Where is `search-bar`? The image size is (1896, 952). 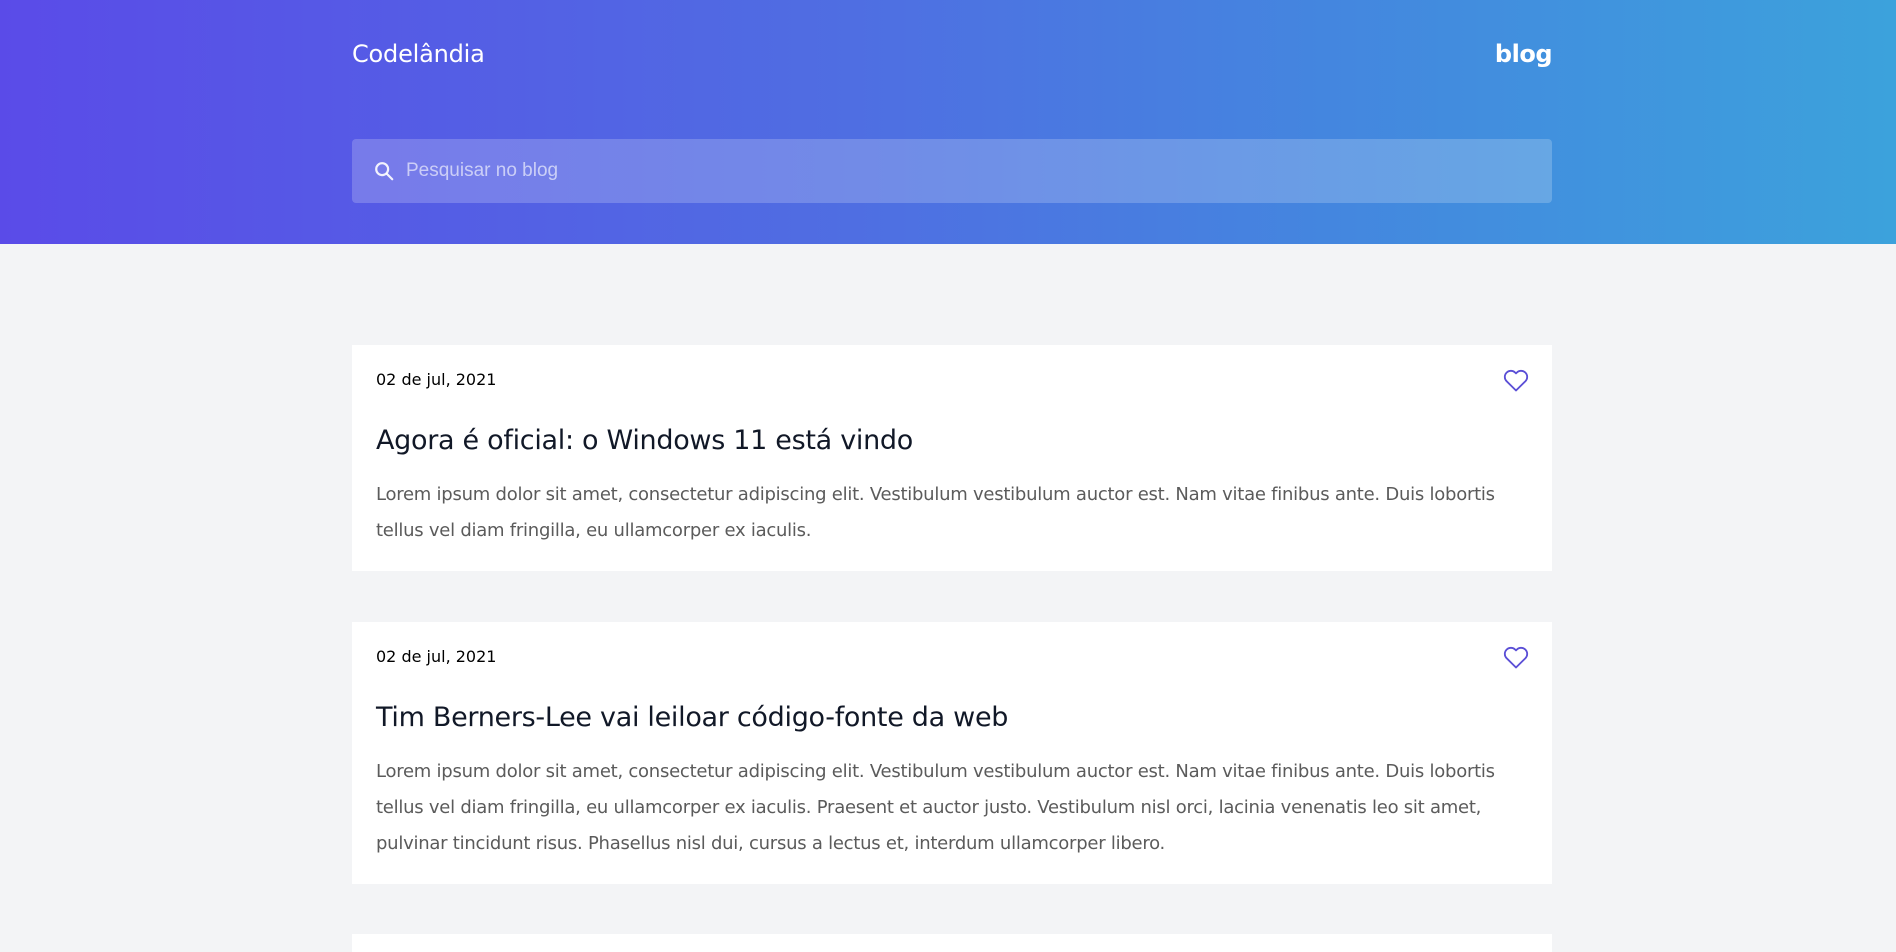
search-bar is located at coordinates (952, 171).